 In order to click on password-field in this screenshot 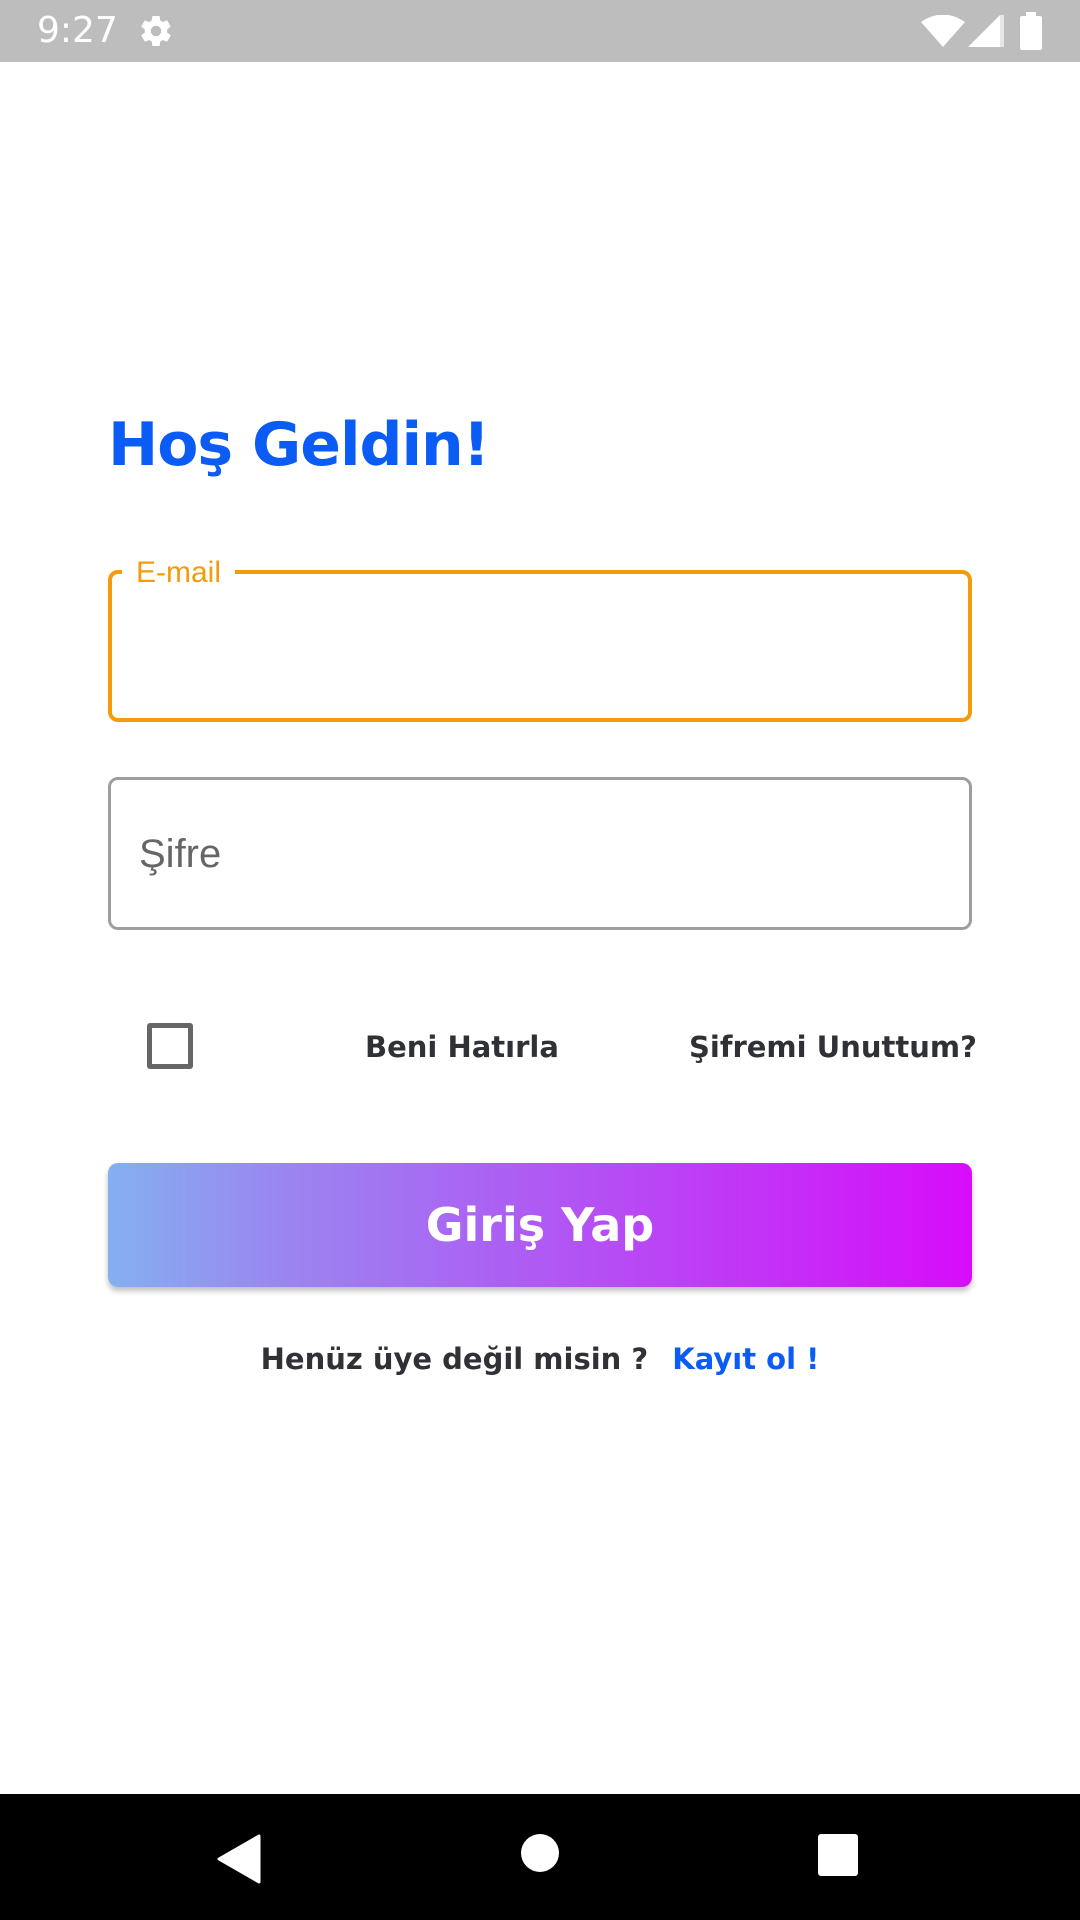, I will do `click(540, 853)`.